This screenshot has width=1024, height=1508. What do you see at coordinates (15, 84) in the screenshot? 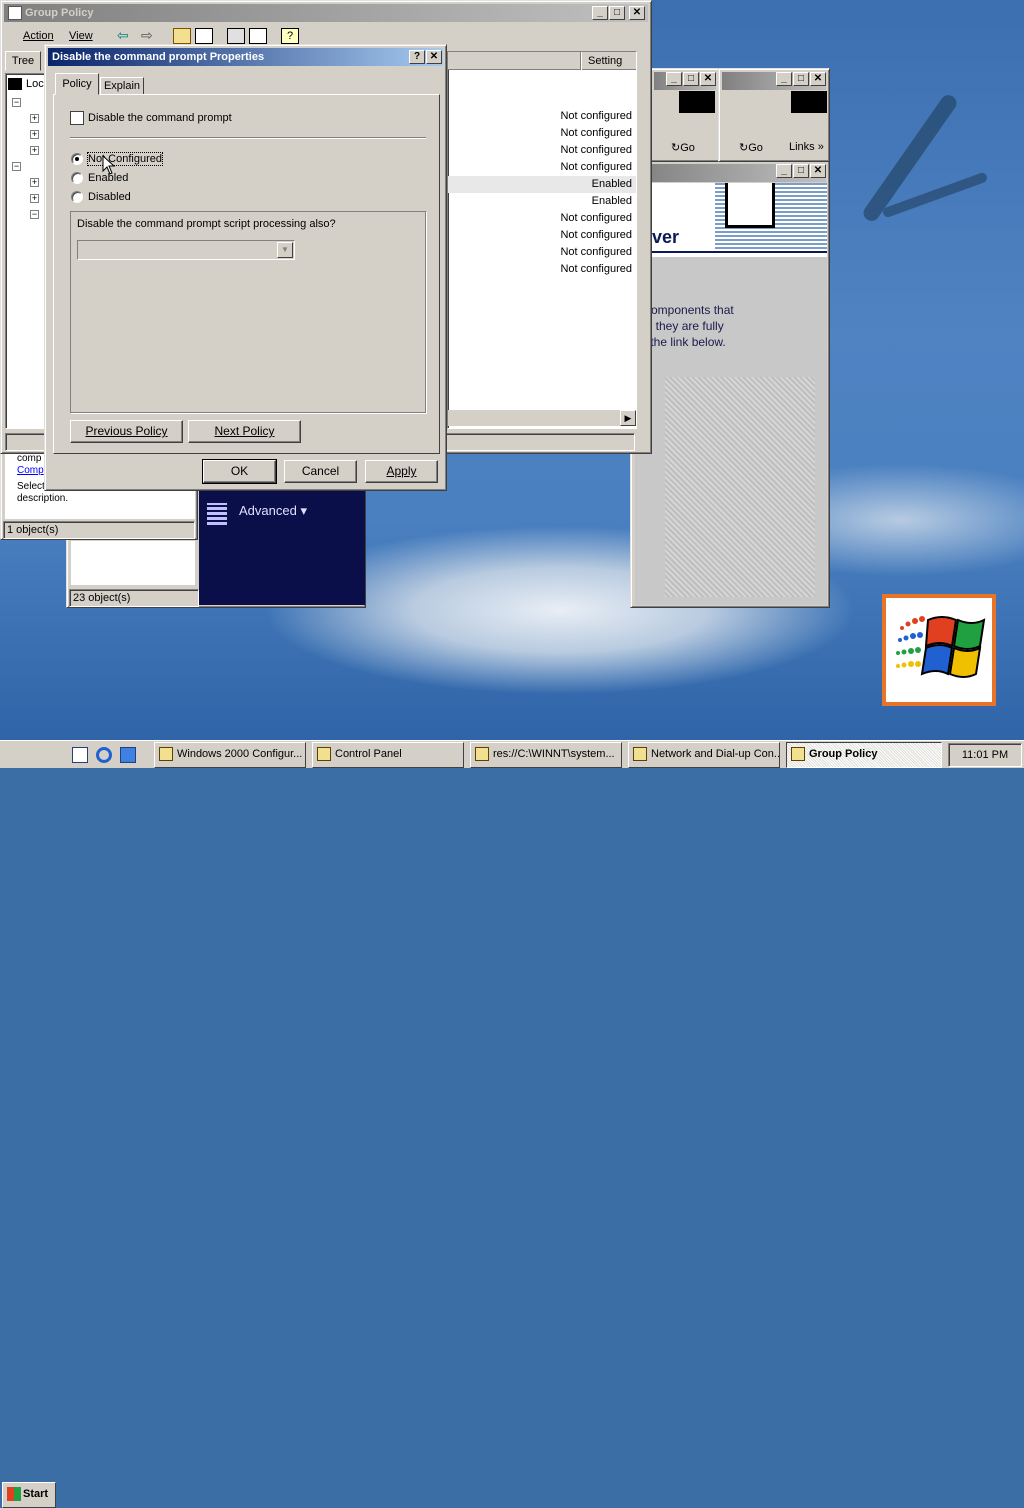
I see `computer-icon` at bounding box center [15, 84].